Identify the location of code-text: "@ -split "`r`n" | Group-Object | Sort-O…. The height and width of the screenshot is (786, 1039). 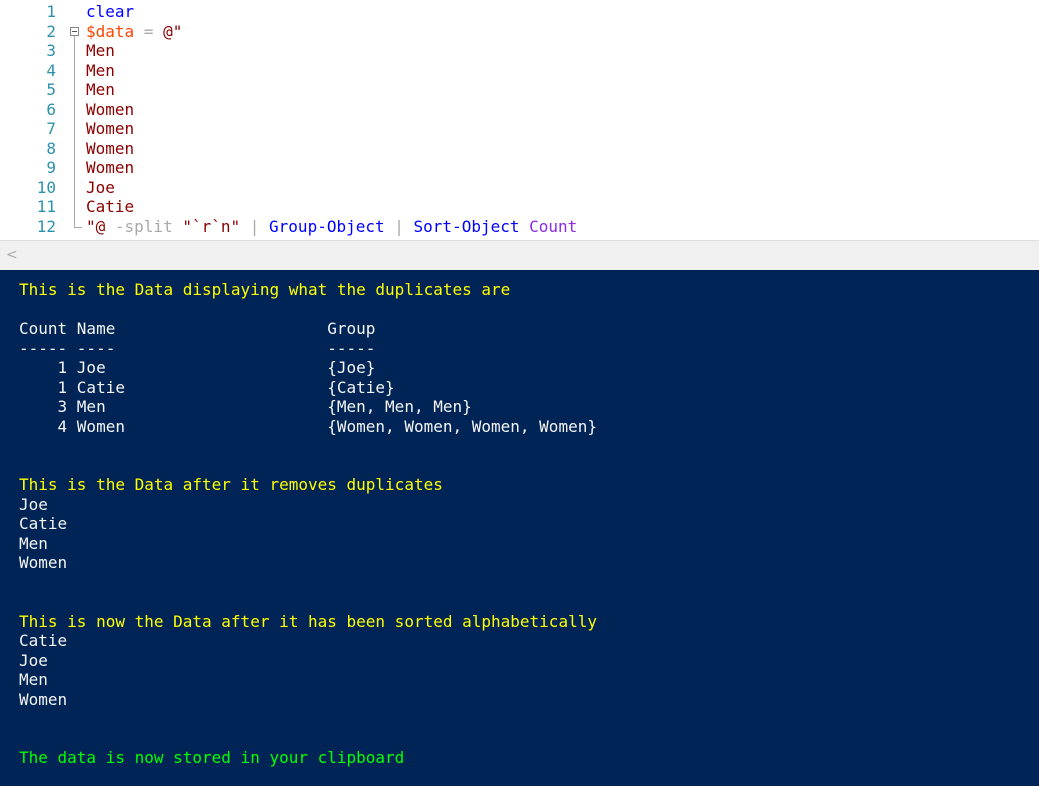
(331, 227).